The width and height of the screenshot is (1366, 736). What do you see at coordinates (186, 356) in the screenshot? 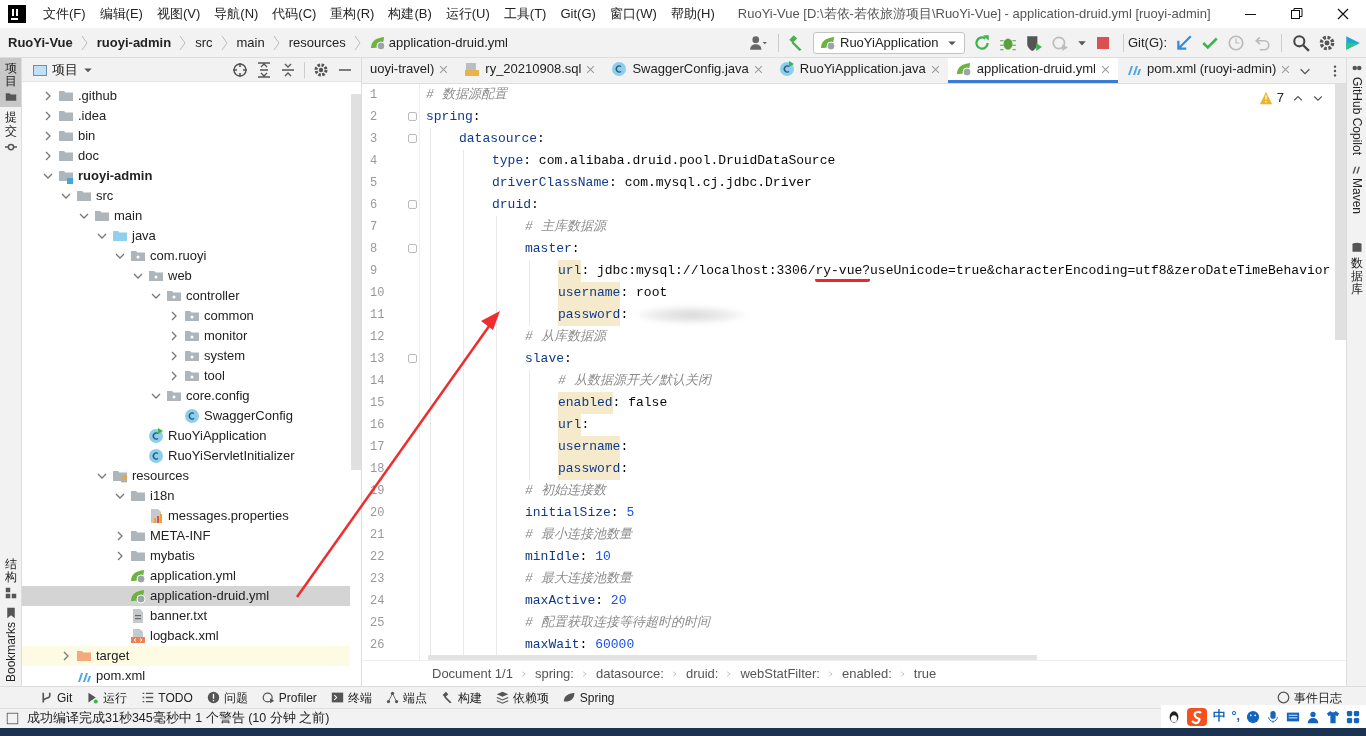
I see `tree-item: system` at bounding box center [186, 356].